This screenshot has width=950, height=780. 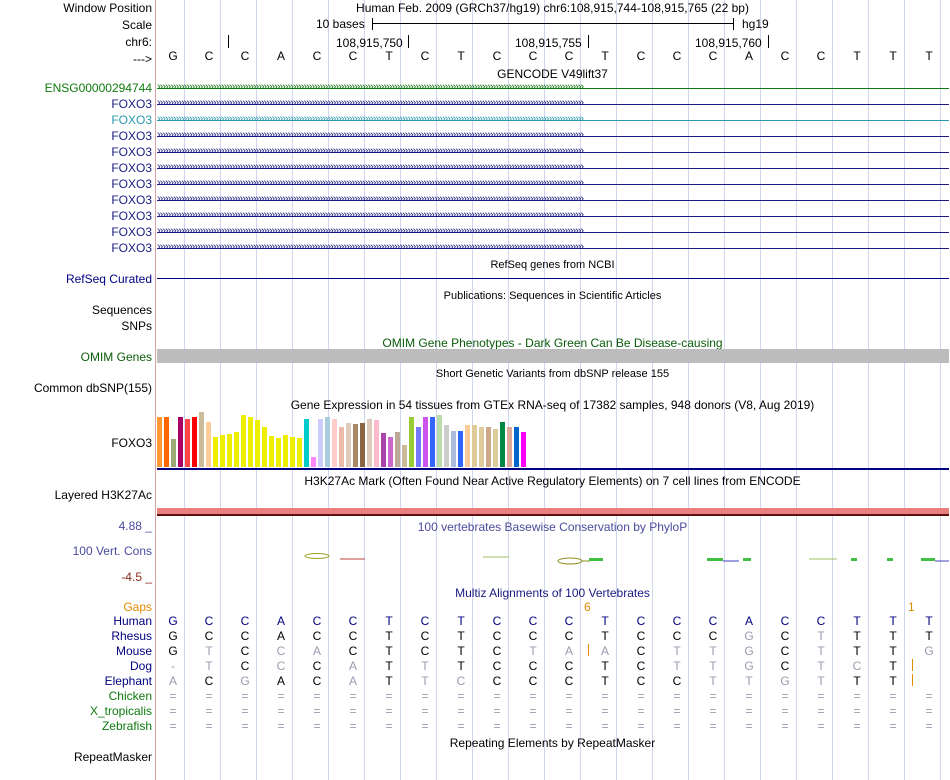 I want to click on publications-label: Sequences, so click(x=122, y=310).